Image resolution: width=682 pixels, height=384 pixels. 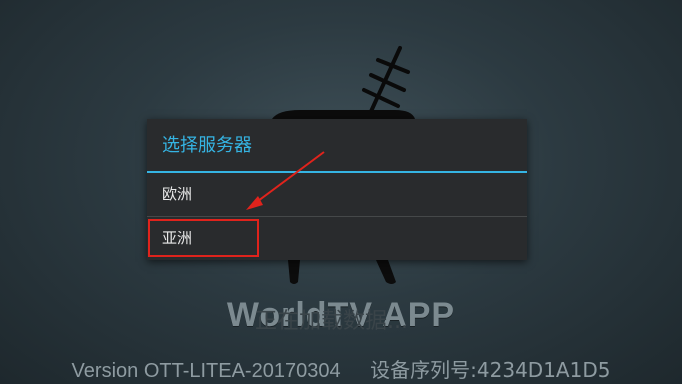 What do you see at coordinates (285, 180) in the screenshot?
I see `annotation-arrow-icon` at bounding box center [285, 180].